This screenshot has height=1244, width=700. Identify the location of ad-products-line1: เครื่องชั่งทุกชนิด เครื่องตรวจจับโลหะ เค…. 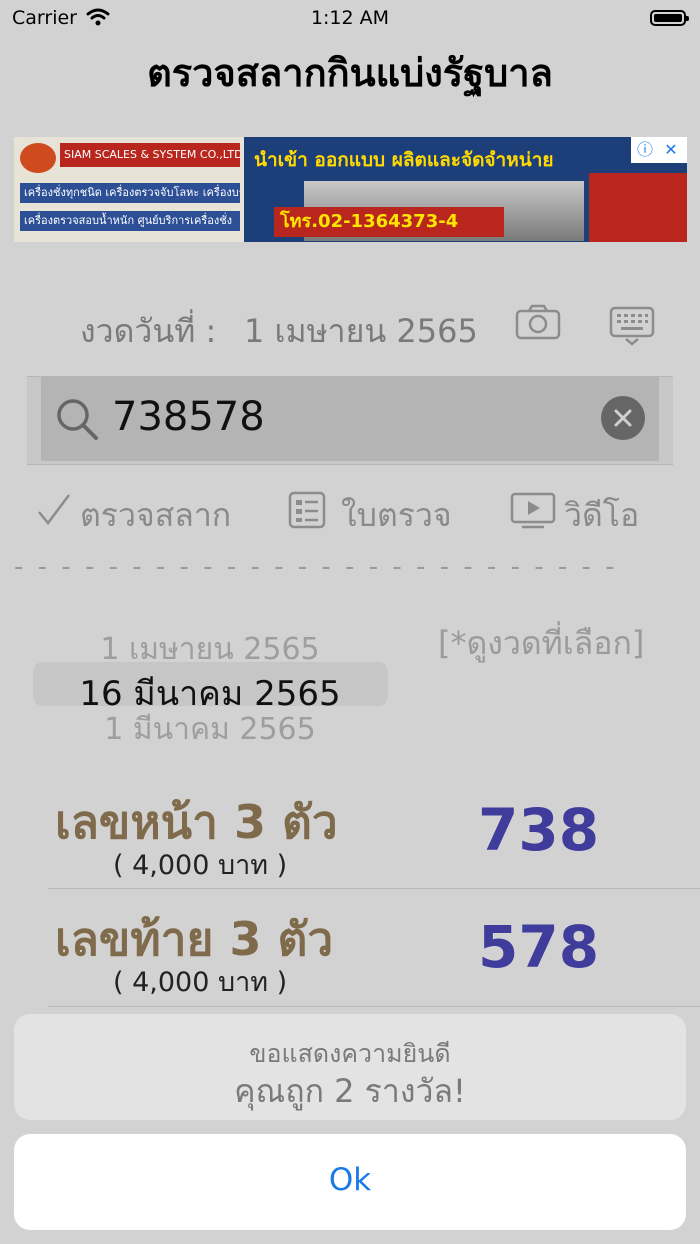
(130, 193).